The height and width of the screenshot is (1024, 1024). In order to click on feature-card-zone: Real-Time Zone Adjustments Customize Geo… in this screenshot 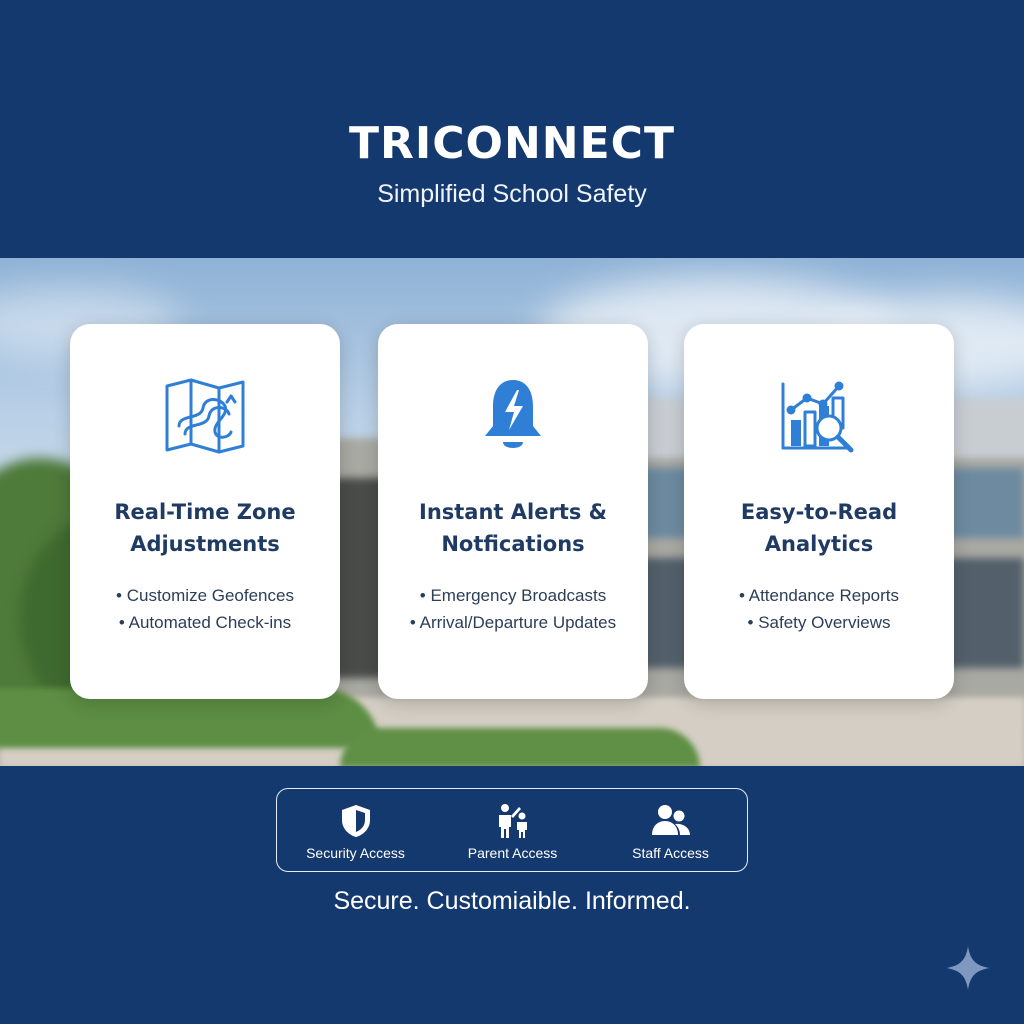, I will do `click(205, 511)`.